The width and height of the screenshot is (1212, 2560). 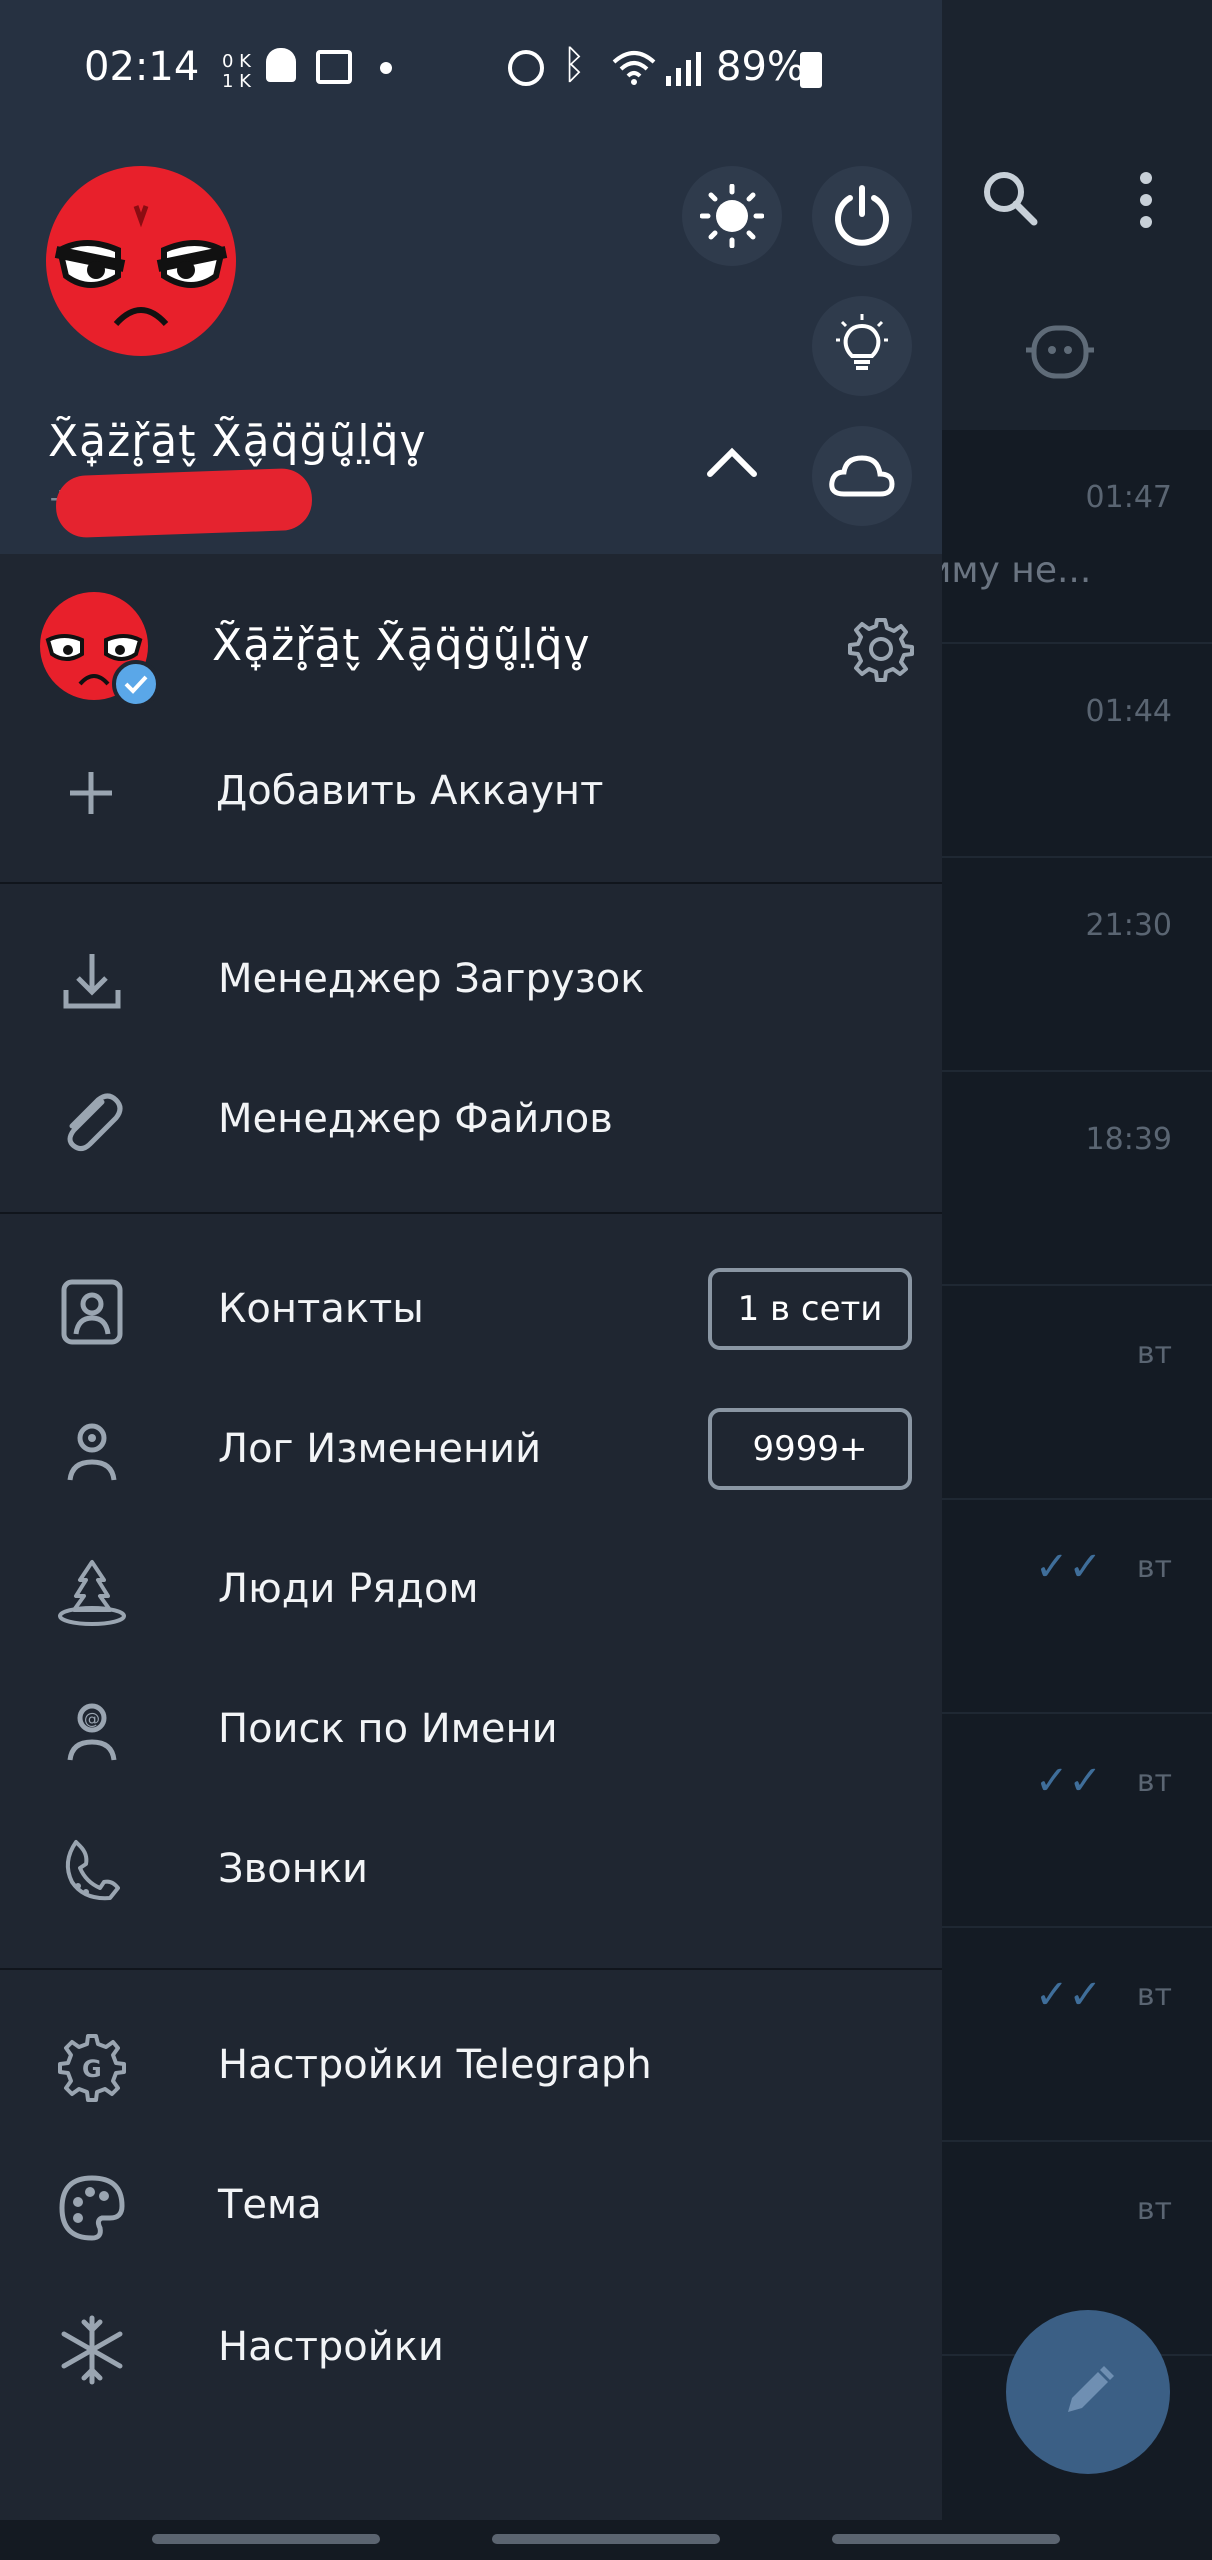 I want to click on menu-item-nearby: Люди Рядом, so click(x=471, y=1590).